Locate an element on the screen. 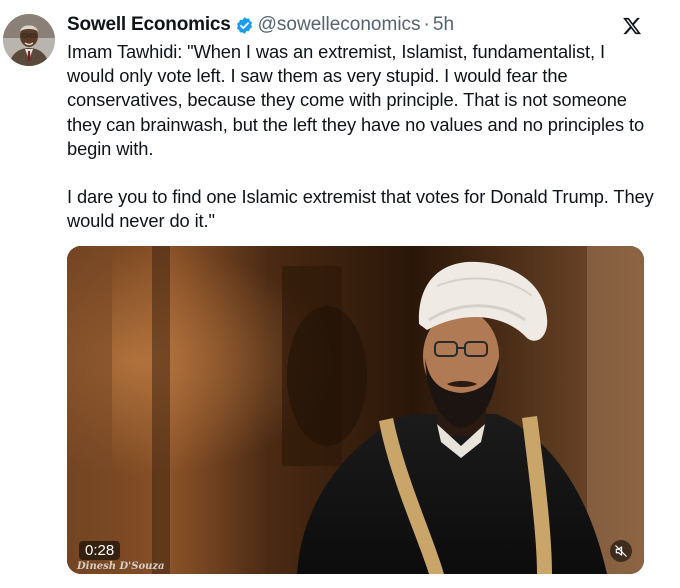 This screenshot has height=588, width=680. verified-badge-icon is located at coordinates (244, 25).